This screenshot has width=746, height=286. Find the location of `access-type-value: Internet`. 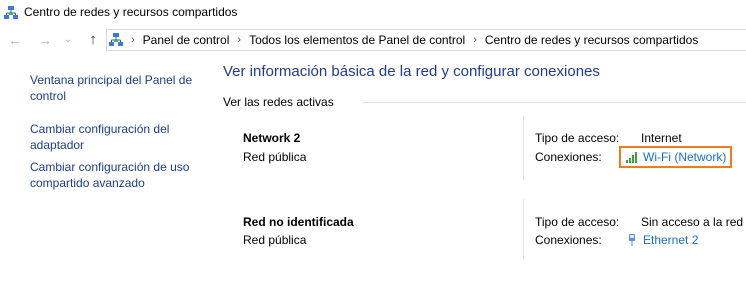

access-type-value: Internet is located at coordinates (661, 138).